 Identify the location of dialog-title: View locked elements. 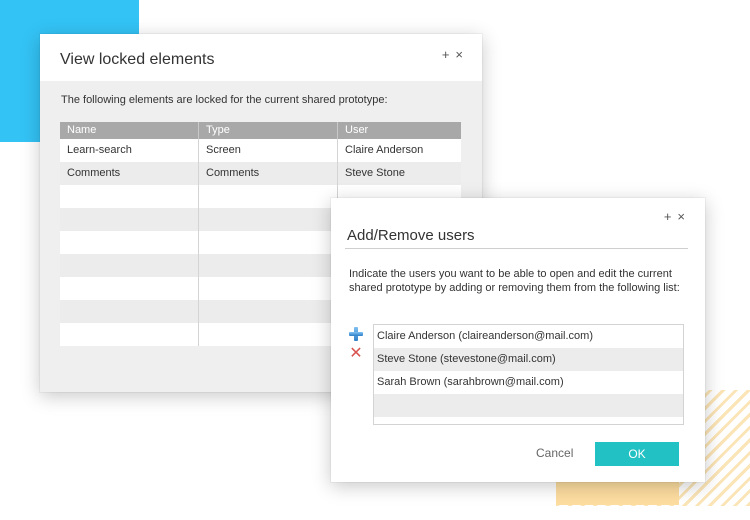
(137, 59).